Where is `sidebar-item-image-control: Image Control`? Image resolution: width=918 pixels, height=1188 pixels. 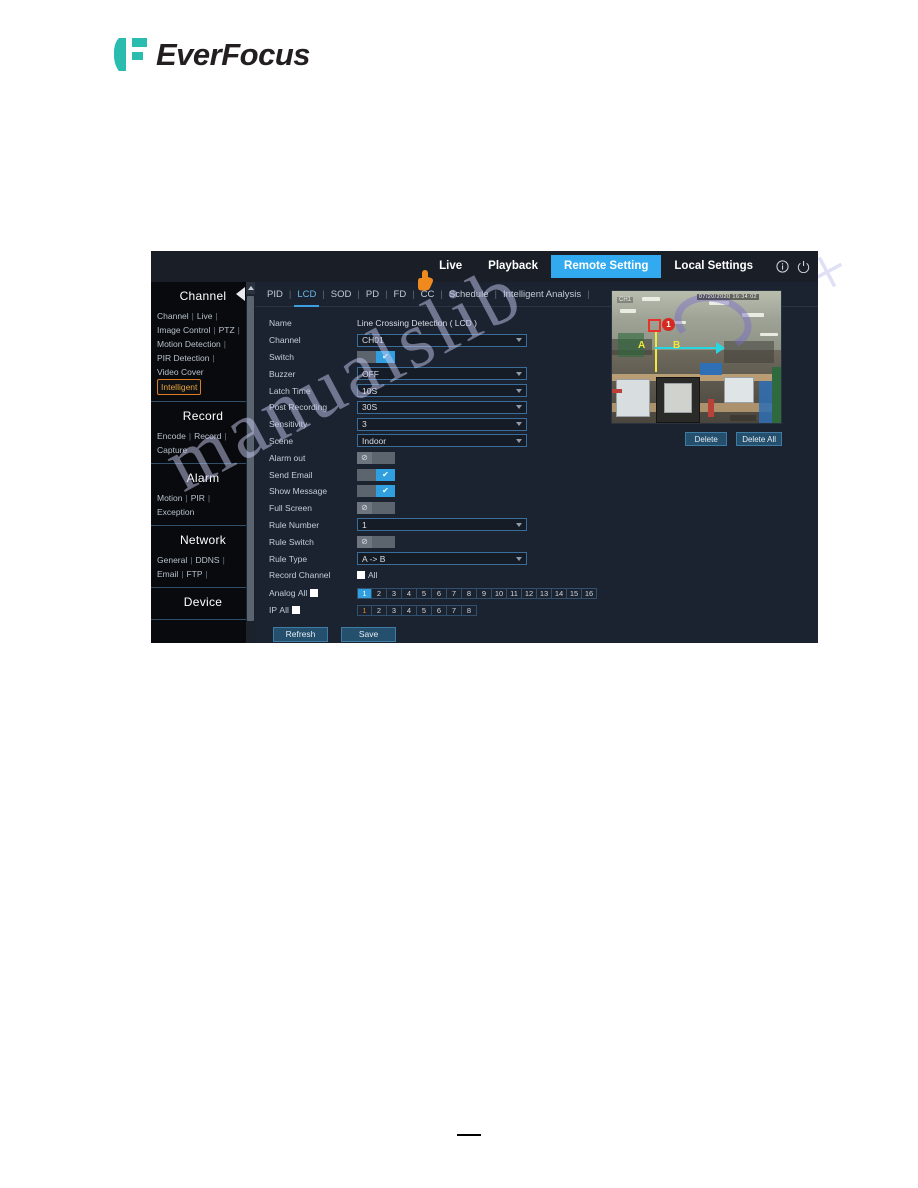 sidebar-item-image-control: Image Control is located at coordinates (183, 330).